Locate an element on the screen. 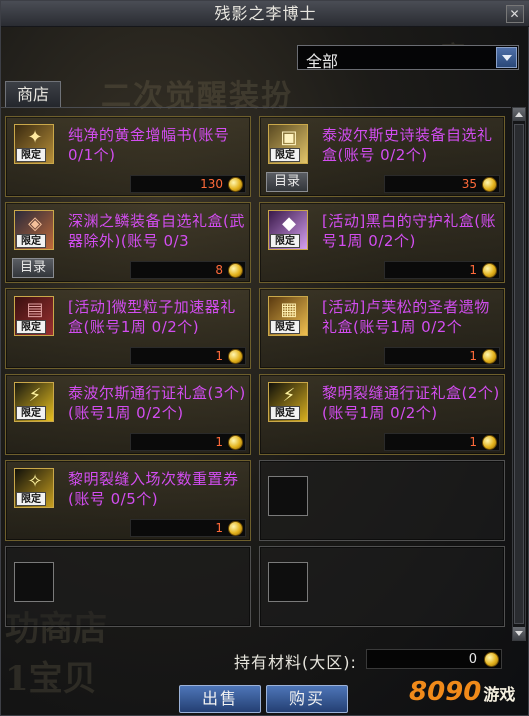 Image resolution: width=529 pixels, height=716 pixels. shop-item-card: ⚡ 限定 泰波尔斯通行证礼盒(3个)(账号1周 0/2个) 1 is located at coordinates (128, 414).